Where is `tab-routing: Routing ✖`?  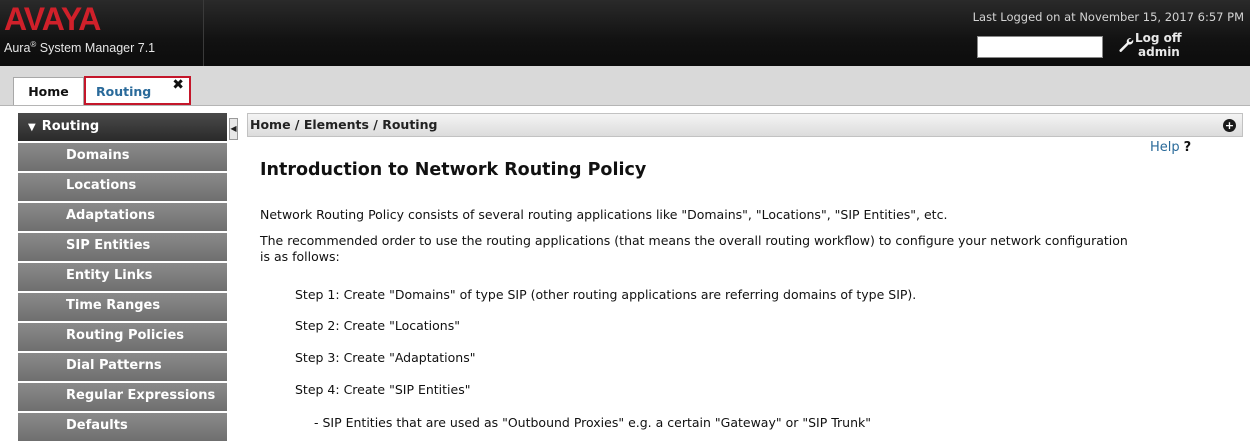
tab-routing: Routing ✖ is located at coordinates (137, 90).